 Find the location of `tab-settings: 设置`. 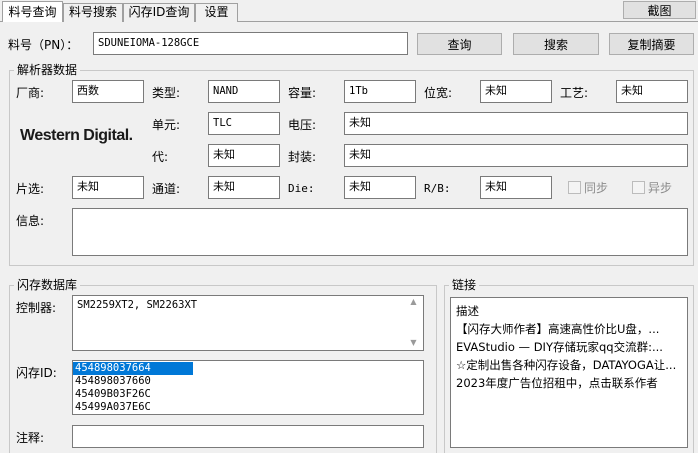

tab-settings: 设置 is located at coordinates (216, 12).